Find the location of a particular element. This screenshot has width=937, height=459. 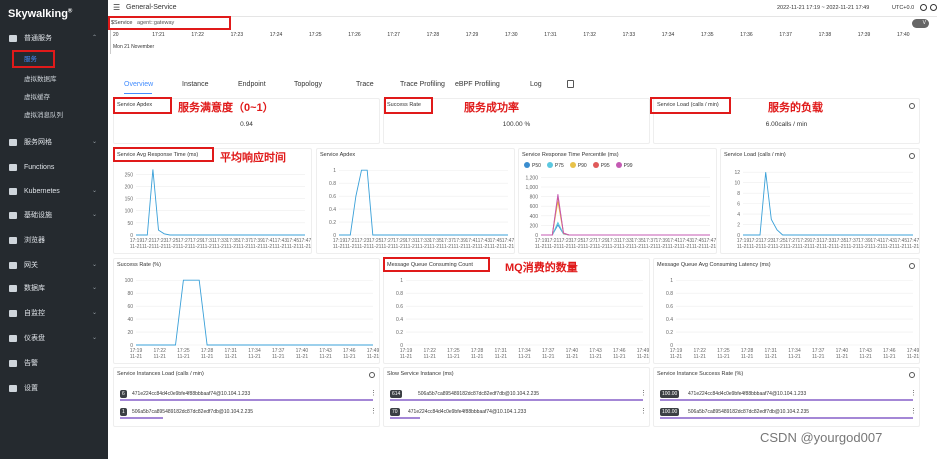

menu-icon: ☰ is located at coordinates (116, 8).